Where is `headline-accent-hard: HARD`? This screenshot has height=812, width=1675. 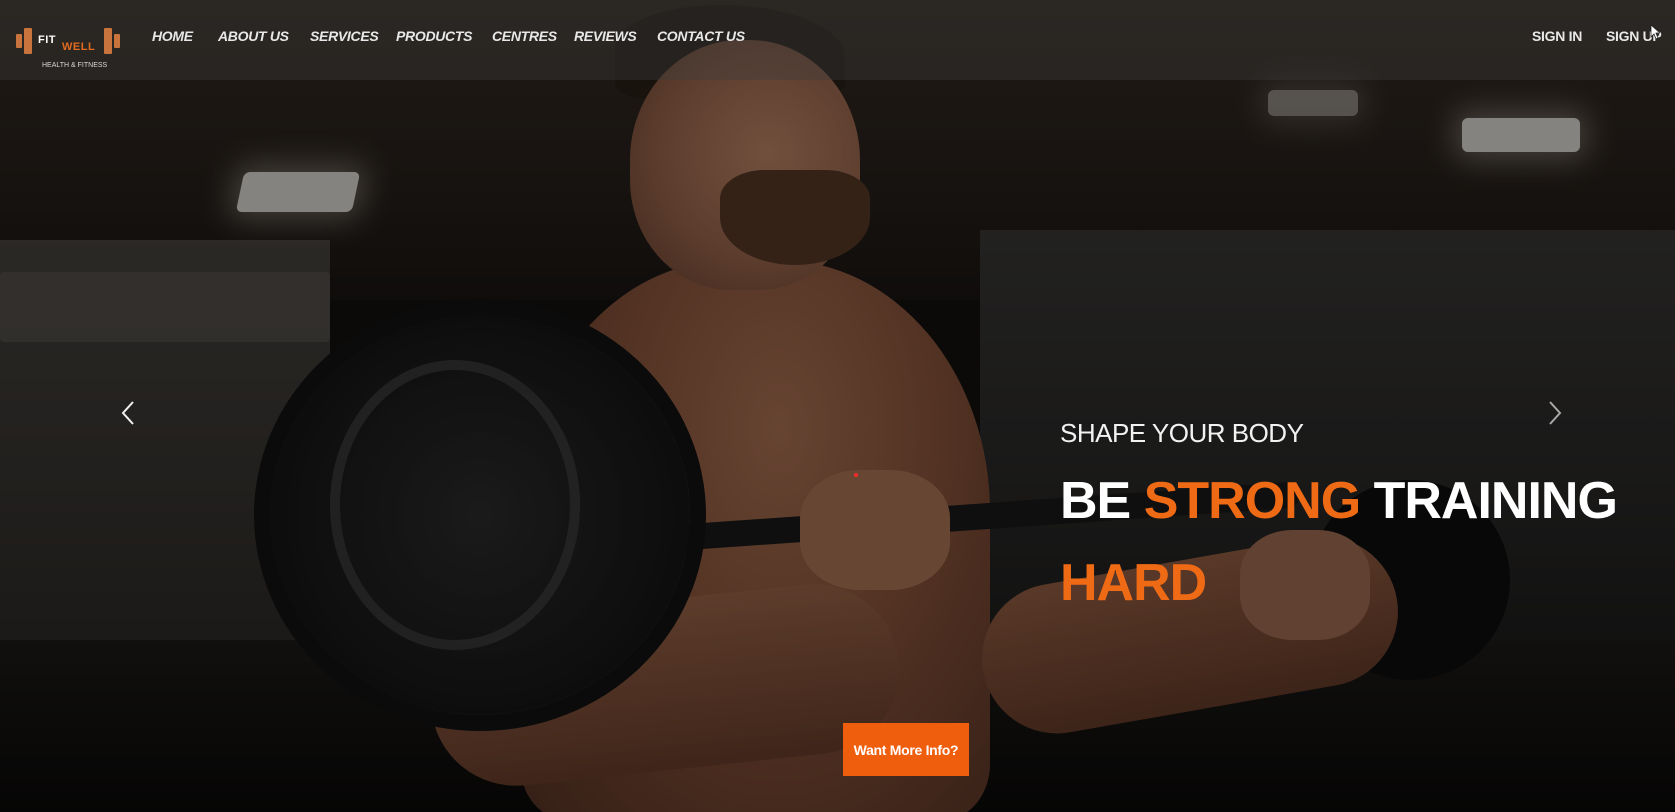
headline-accent-hard: HARD is located at coordinates (1133, 583).